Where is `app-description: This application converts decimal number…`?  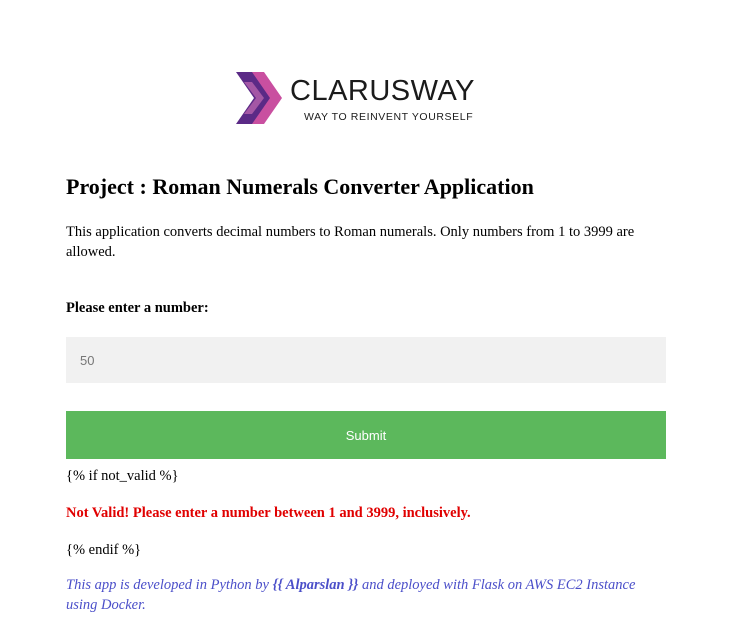
app-description: This application converts decimal number… is located at coordinates (350, 242).